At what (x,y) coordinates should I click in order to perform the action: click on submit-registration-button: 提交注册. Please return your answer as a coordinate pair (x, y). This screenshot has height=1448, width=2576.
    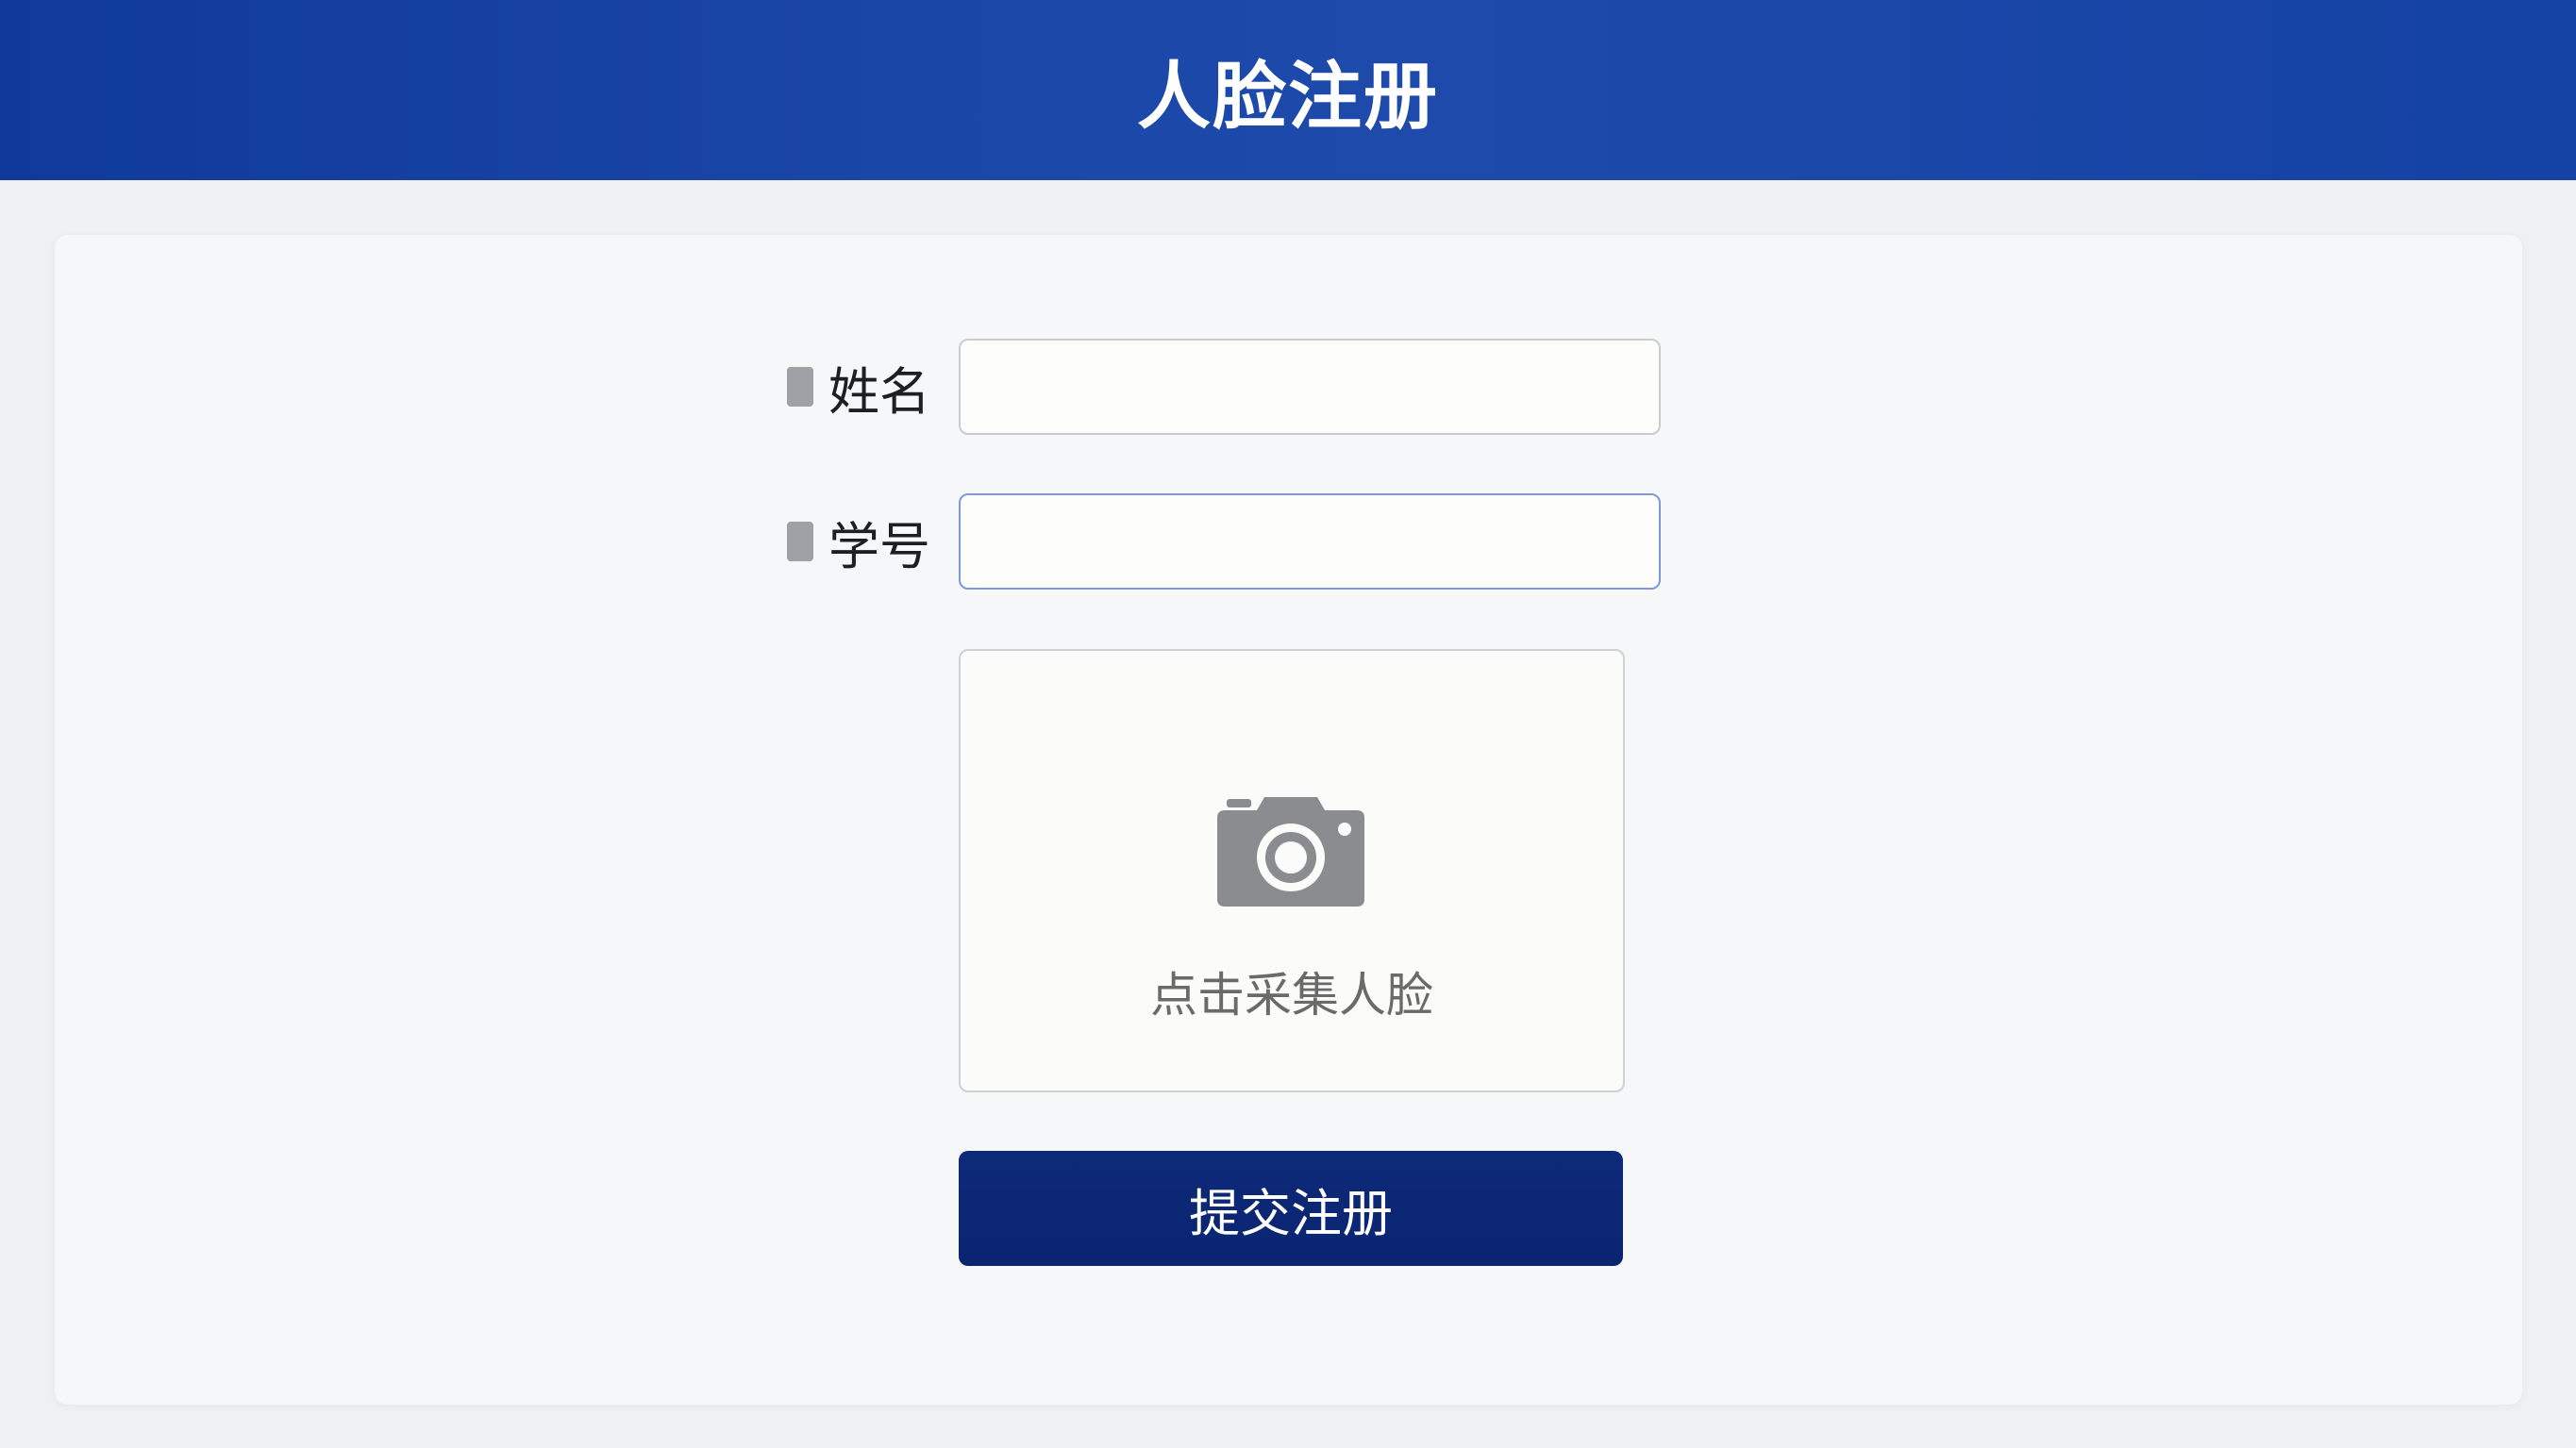
    Looking at the image, I should click on (1291, 1208).